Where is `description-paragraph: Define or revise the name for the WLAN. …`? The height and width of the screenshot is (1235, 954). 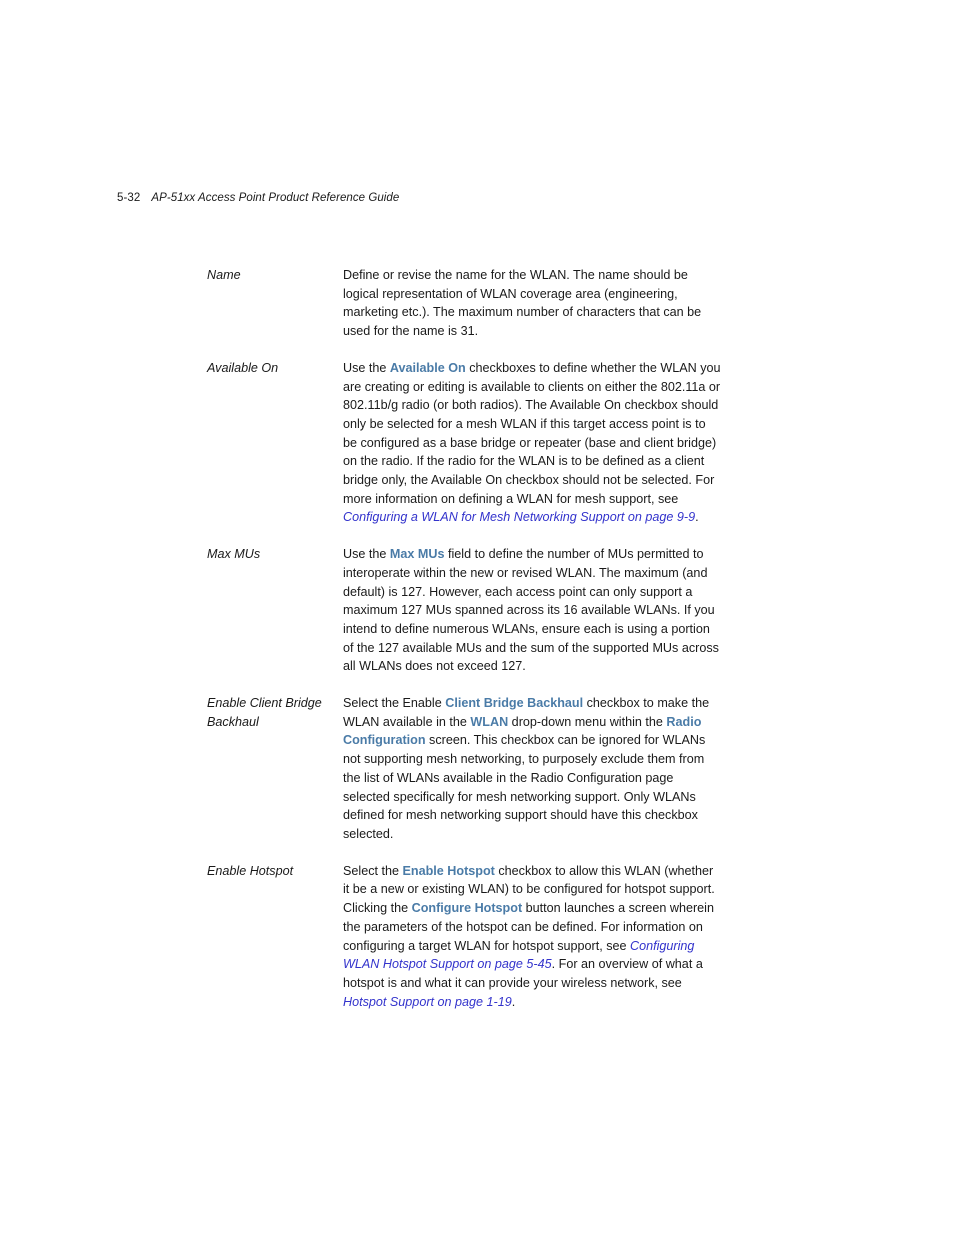
description-paragraph: Define or revise the name for the WLAN. … is located at coordinates (533, 303).